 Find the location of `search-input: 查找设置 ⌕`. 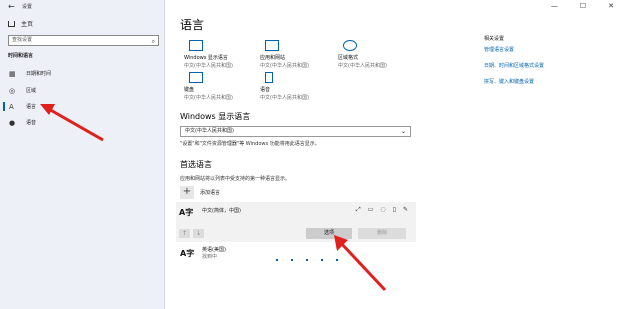

search-input: 查找设置 ⌕ is located at coordinates (83, 40).